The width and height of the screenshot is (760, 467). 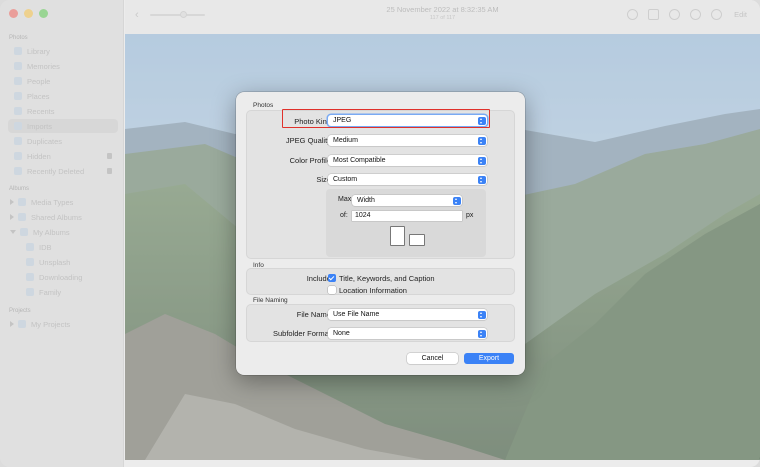 What do you see at coordinates (324, 179) in the screenshot?
I see `size-label: Size:` at bounding box center [324, 179].